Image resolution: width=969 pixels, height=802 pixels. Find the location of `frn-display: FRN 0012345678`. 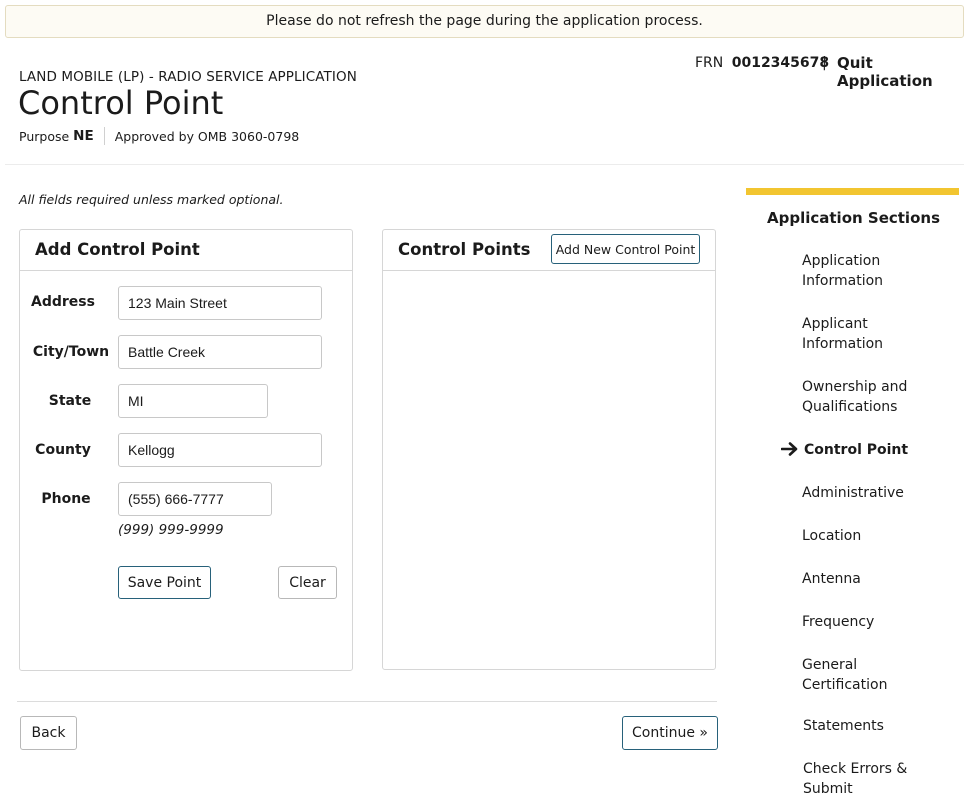

frn-display: FRN 0012345678 is located at coordinates (762, 63).